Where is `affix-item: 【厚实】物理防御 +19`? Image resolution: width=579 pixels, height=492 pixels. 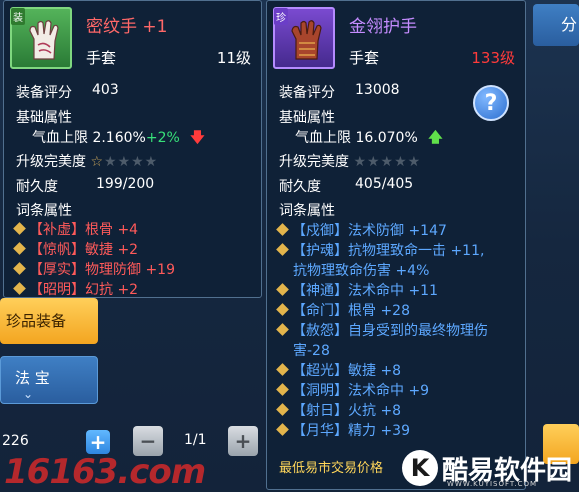
affix-item: 【厚实】物理防御 +19 is located at coordinates (93, 269).